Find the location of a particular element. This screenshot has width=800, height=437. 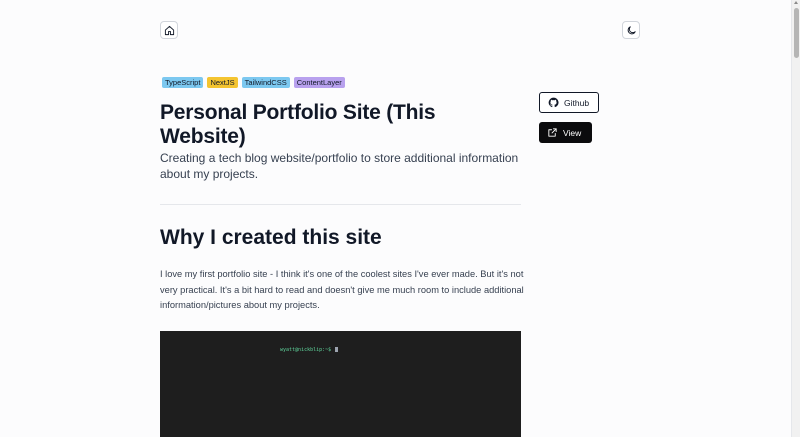

github-button: Github is located at coordinates (569, 102).